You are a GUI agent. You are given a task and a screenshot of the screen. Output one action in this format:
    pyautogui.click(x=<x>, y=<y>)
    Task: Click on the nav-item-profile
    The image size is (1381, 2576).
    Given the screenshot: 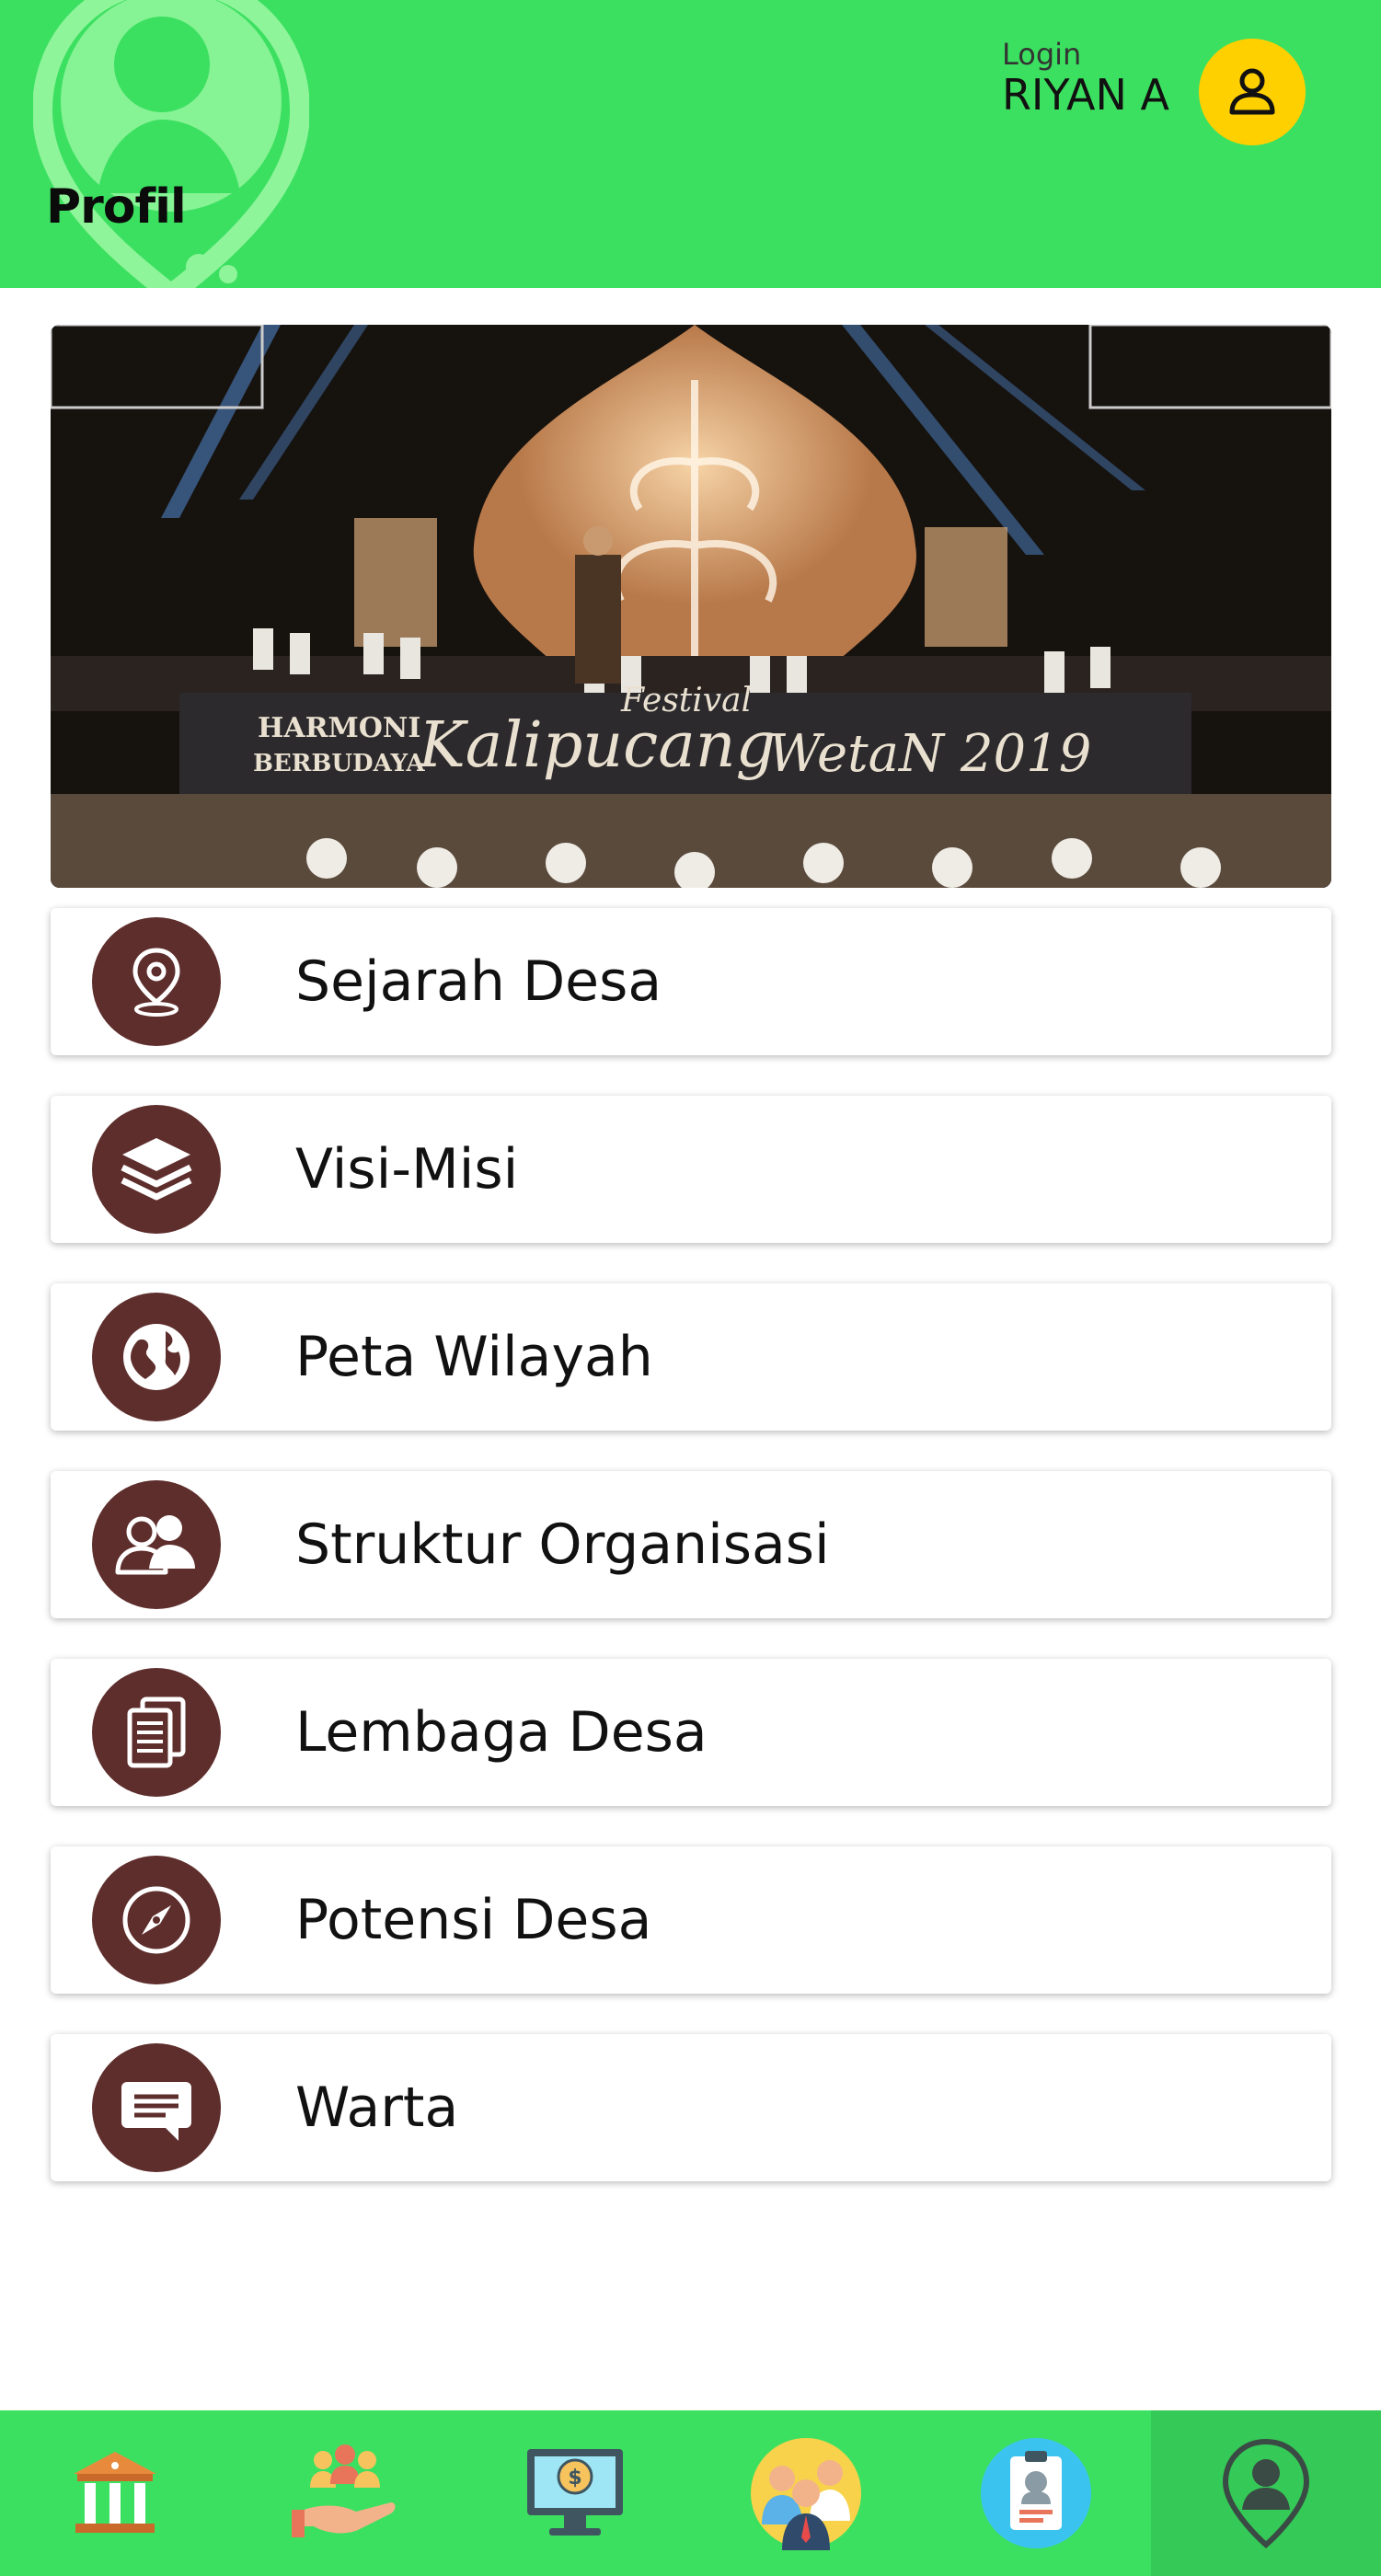 What is the action you would take?
    pyautogui.click(x=1265, y=2493)
    